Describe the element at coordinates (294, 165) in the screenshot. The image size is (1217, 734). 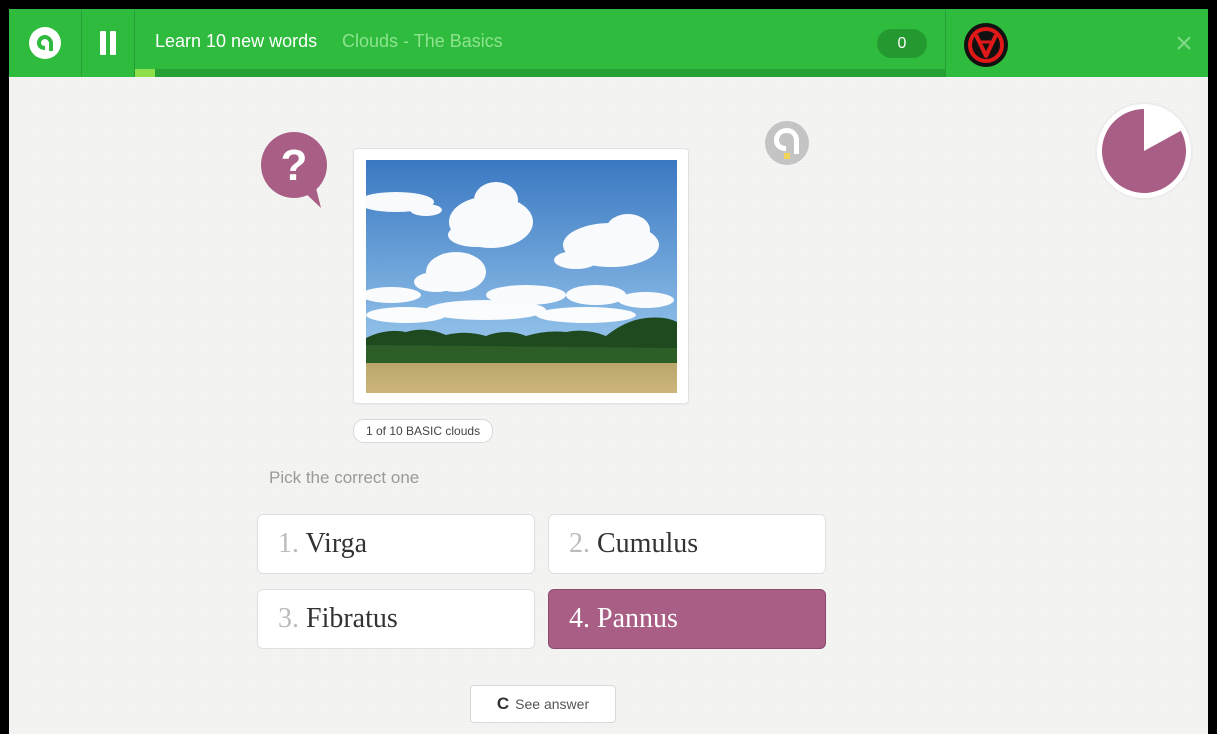
I see `question-mark-glyph: ?` at that location.